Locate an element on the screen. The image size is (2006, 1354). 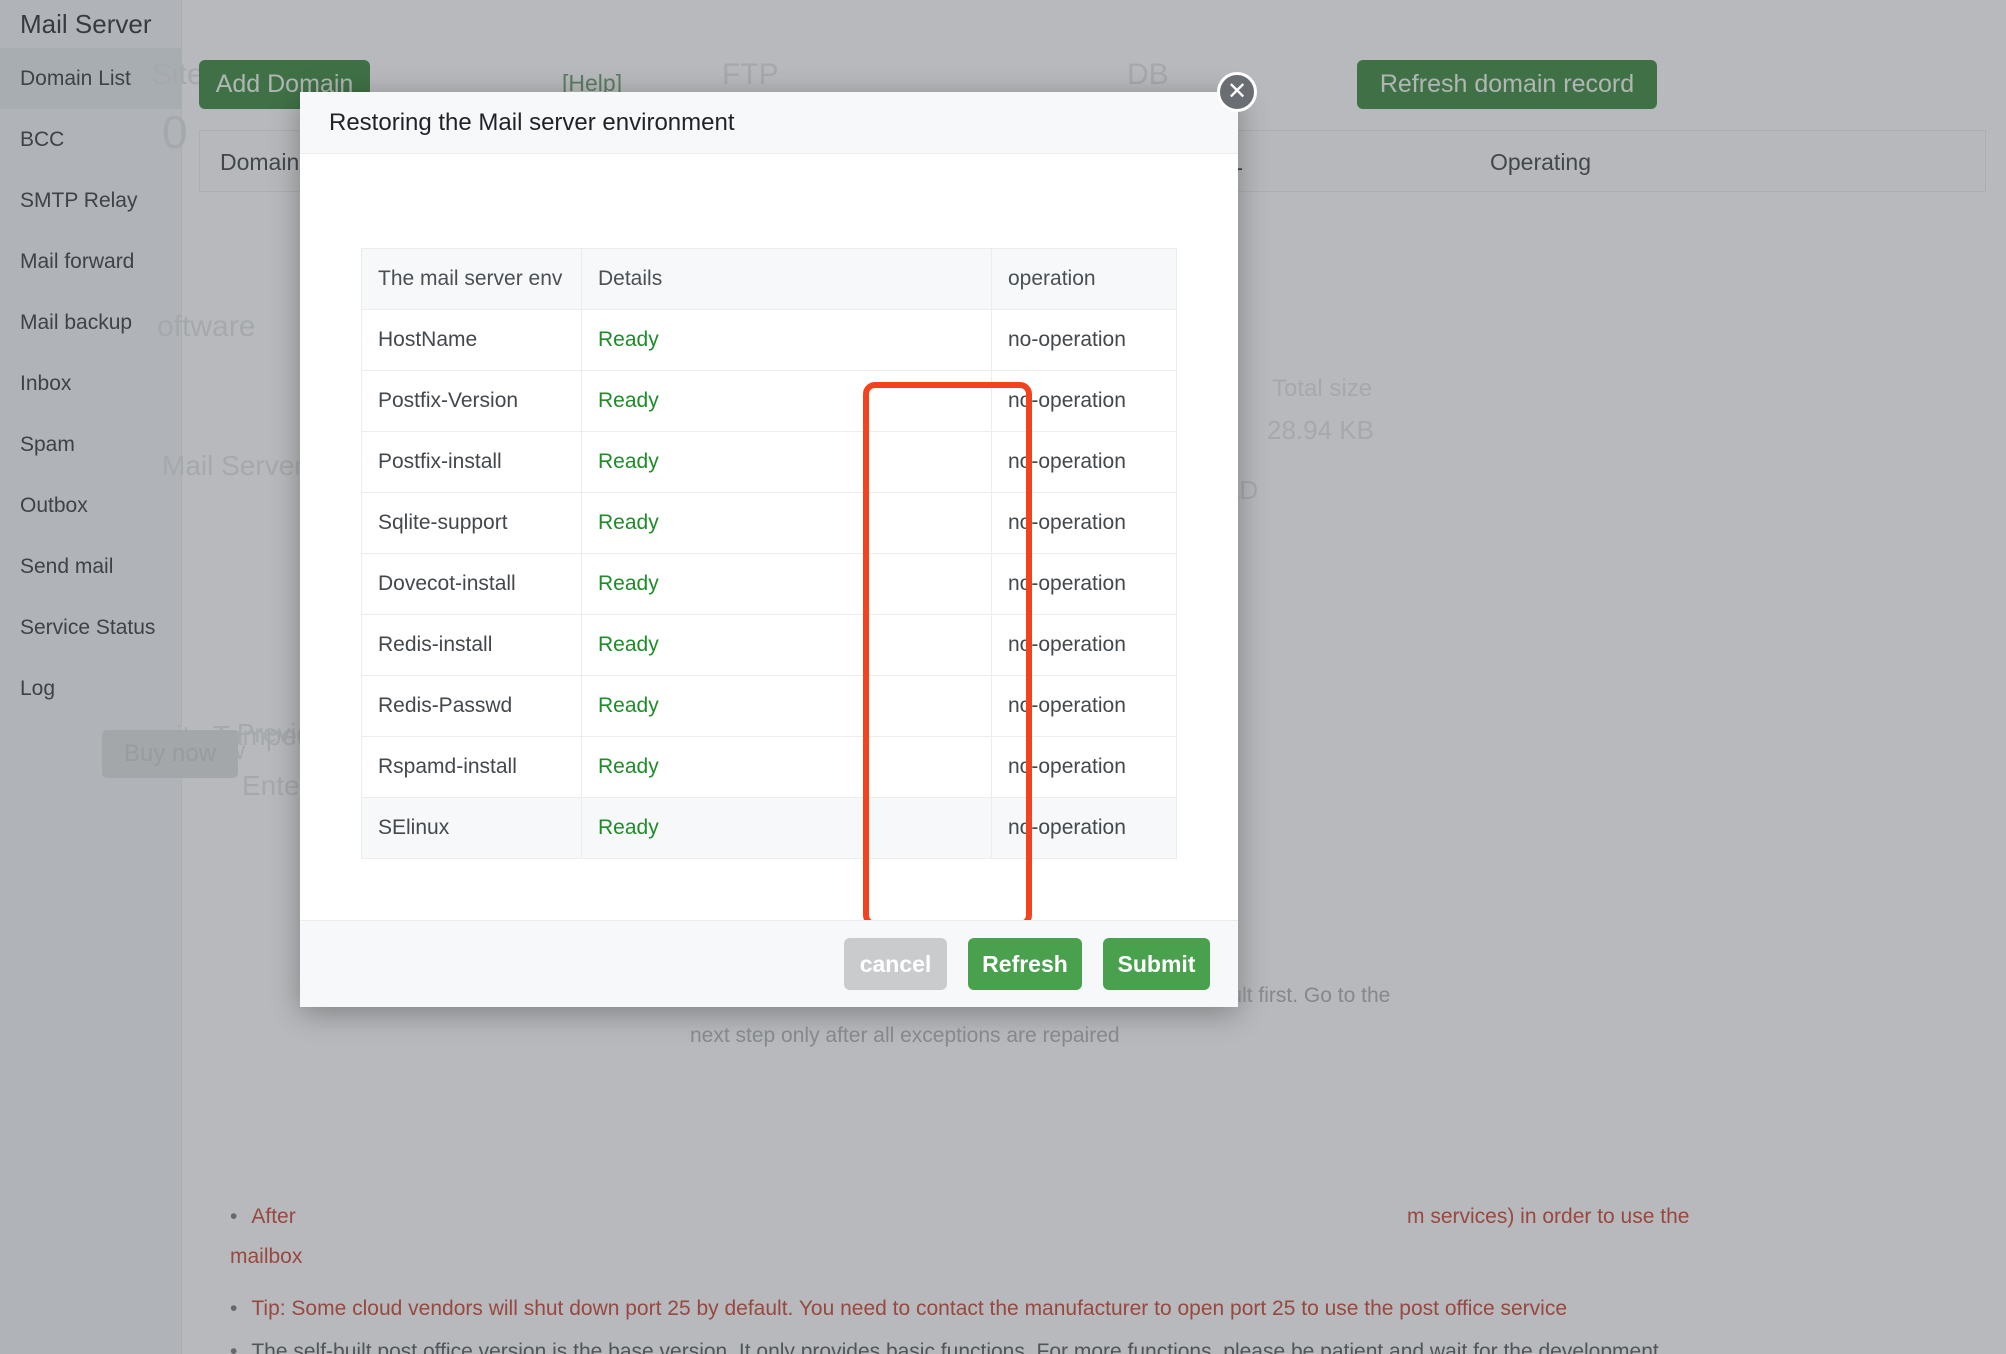
table-row: Postfix-install Ready no-operation is located at coordinates (769, 462).